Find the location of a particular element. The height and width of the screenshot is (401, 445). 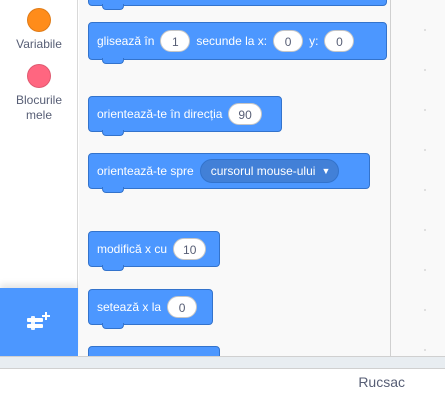

direction-input: 90 is located at coordinates (245, 114).